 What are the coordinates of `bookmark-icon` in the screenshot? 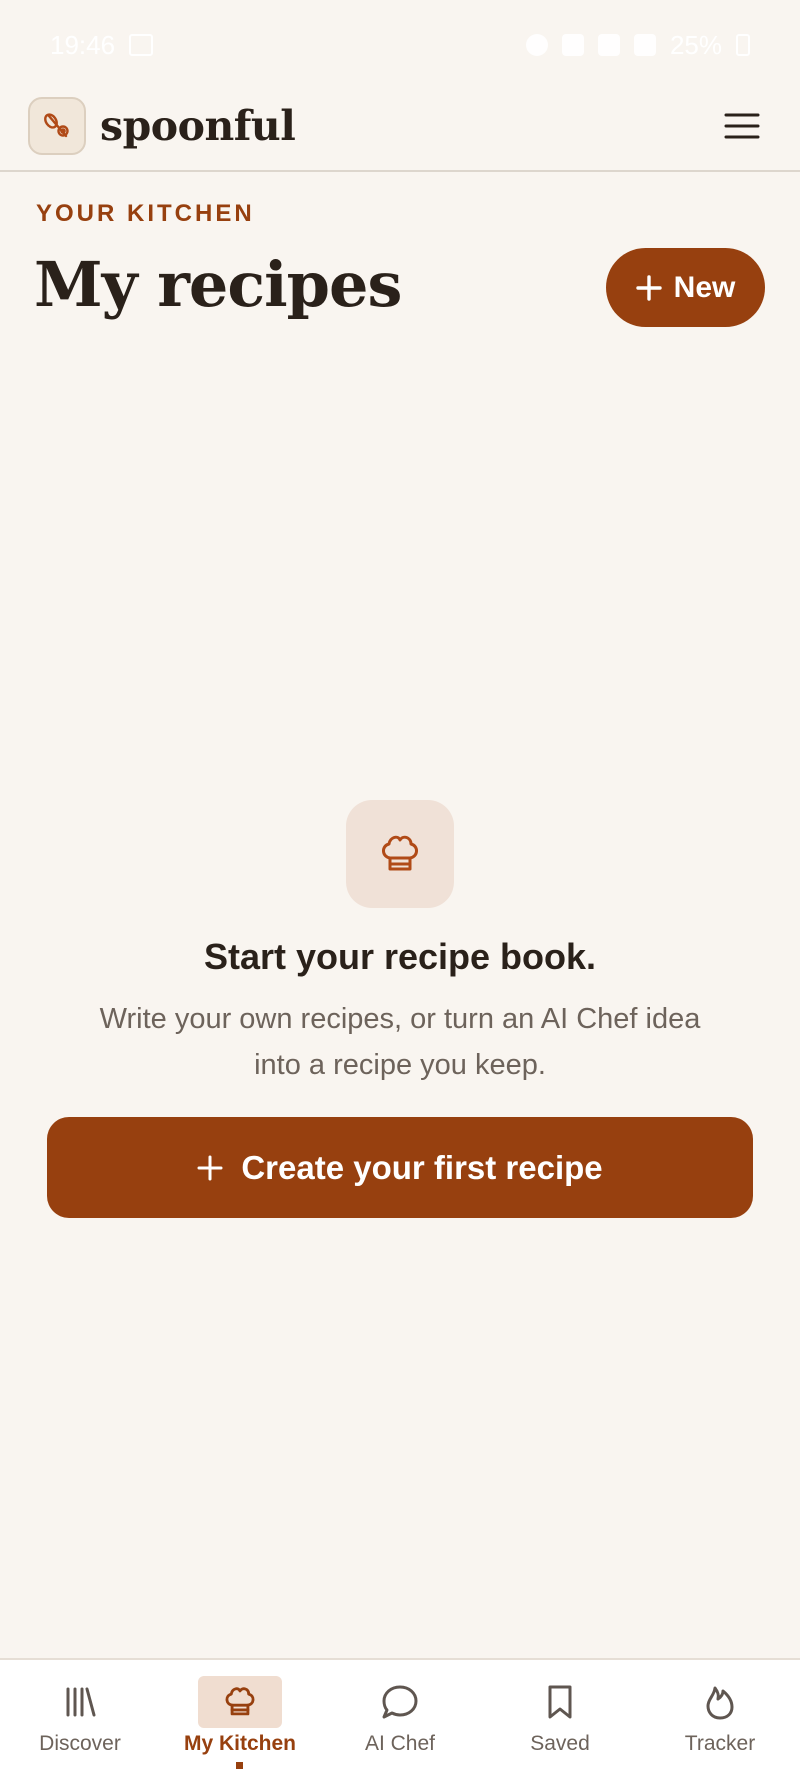 It's located at (560, 1702).